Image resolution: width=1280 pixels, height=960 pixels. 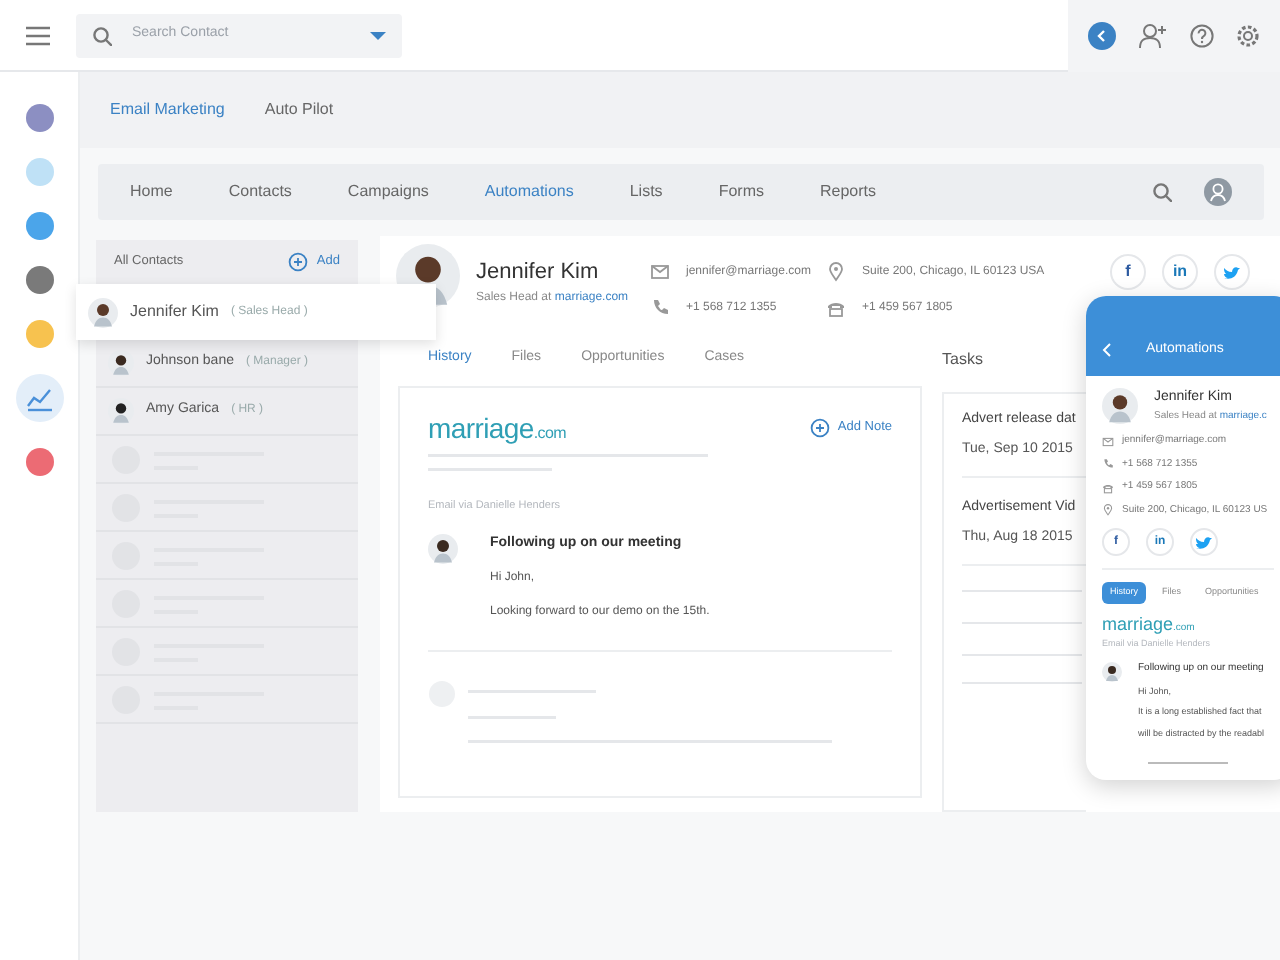 I want to click on contact-name: Jennifer Kim, so click(x=538, y=273).